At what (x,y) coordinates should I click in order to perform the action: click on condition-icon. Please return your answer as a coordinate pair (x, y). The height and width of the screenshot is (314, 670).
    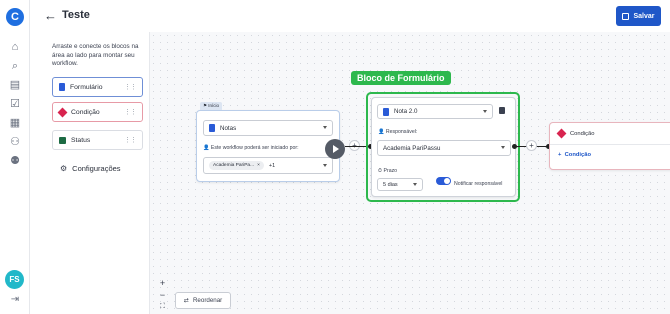
    Looking at the image, I should click on (561, 133).